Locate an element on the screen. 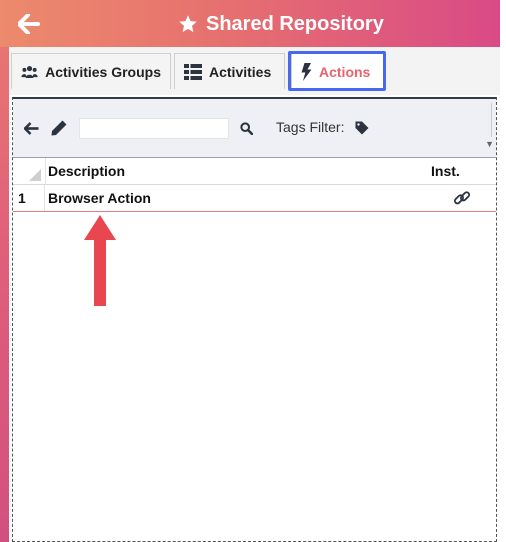  star-icon is located at coordinates (188, 24).